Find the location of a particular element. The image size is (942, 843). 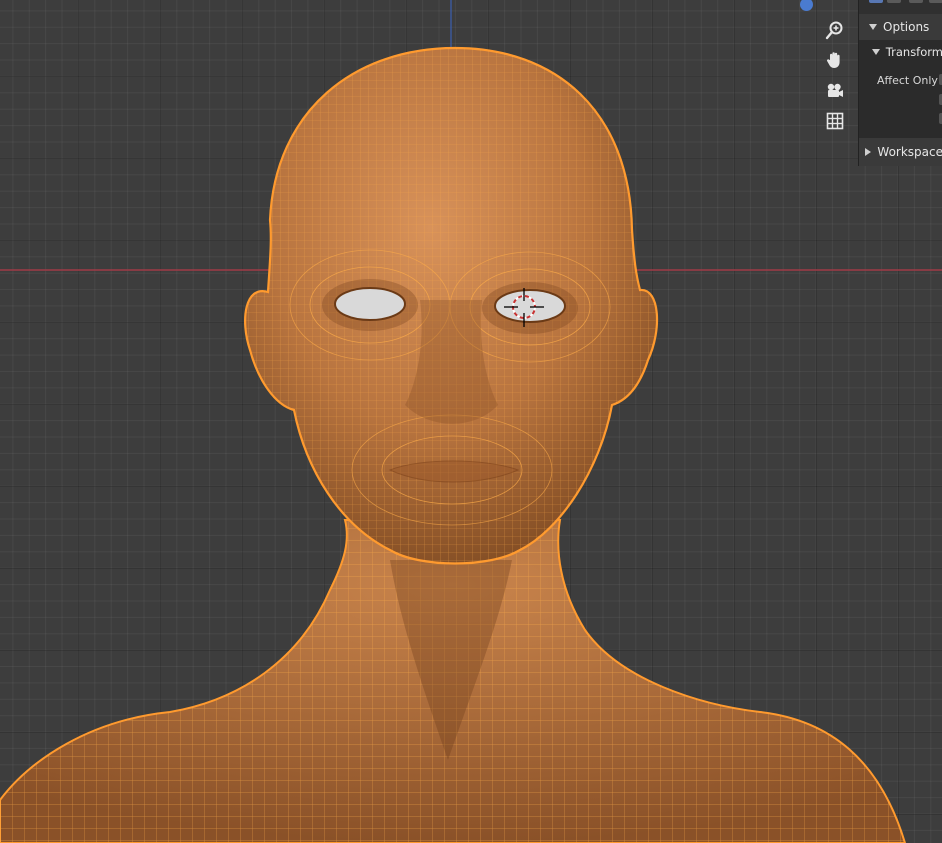

pan-hand-icon is located at coordinates (835, 60).